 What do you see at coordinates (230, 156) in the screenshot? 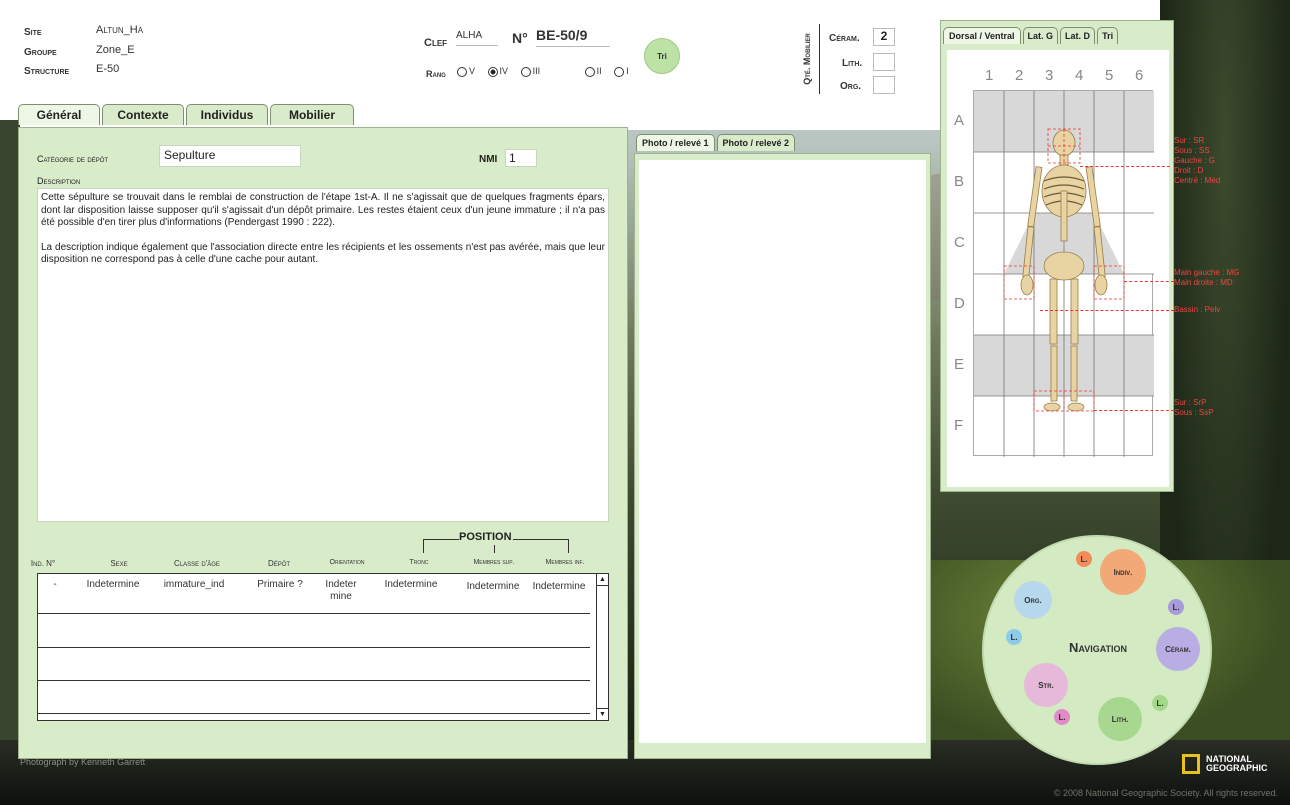
I see `categorie-field: Sepulture` at bounding box center [230, 156].